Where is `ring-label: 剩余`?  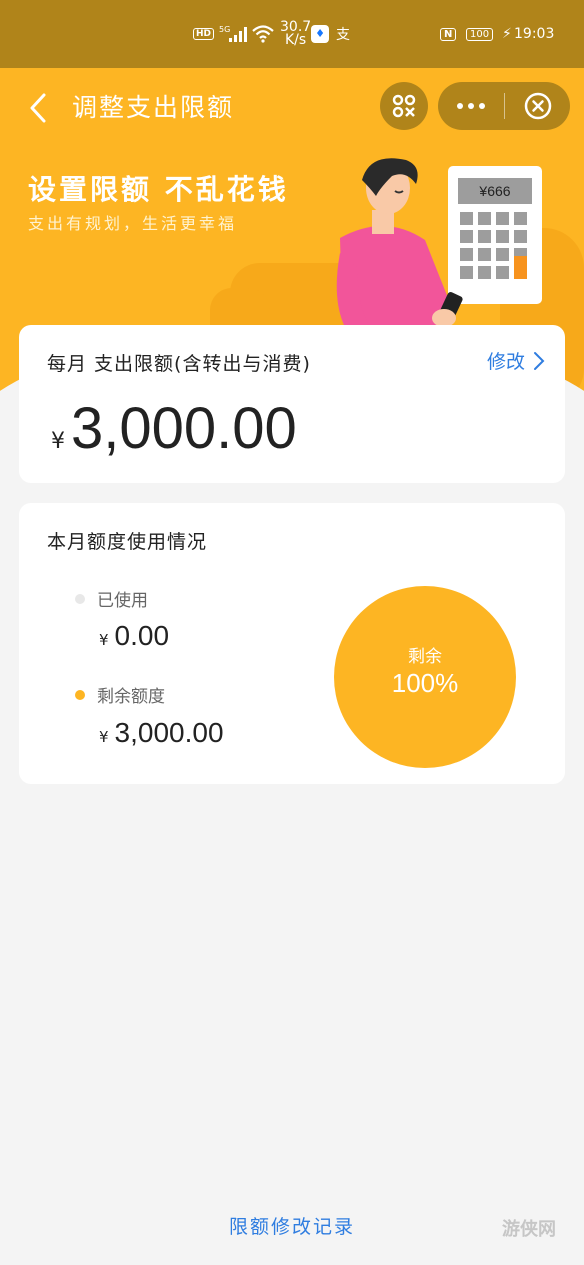
ring-label: 剩余 is located at coordinates (425, 657).